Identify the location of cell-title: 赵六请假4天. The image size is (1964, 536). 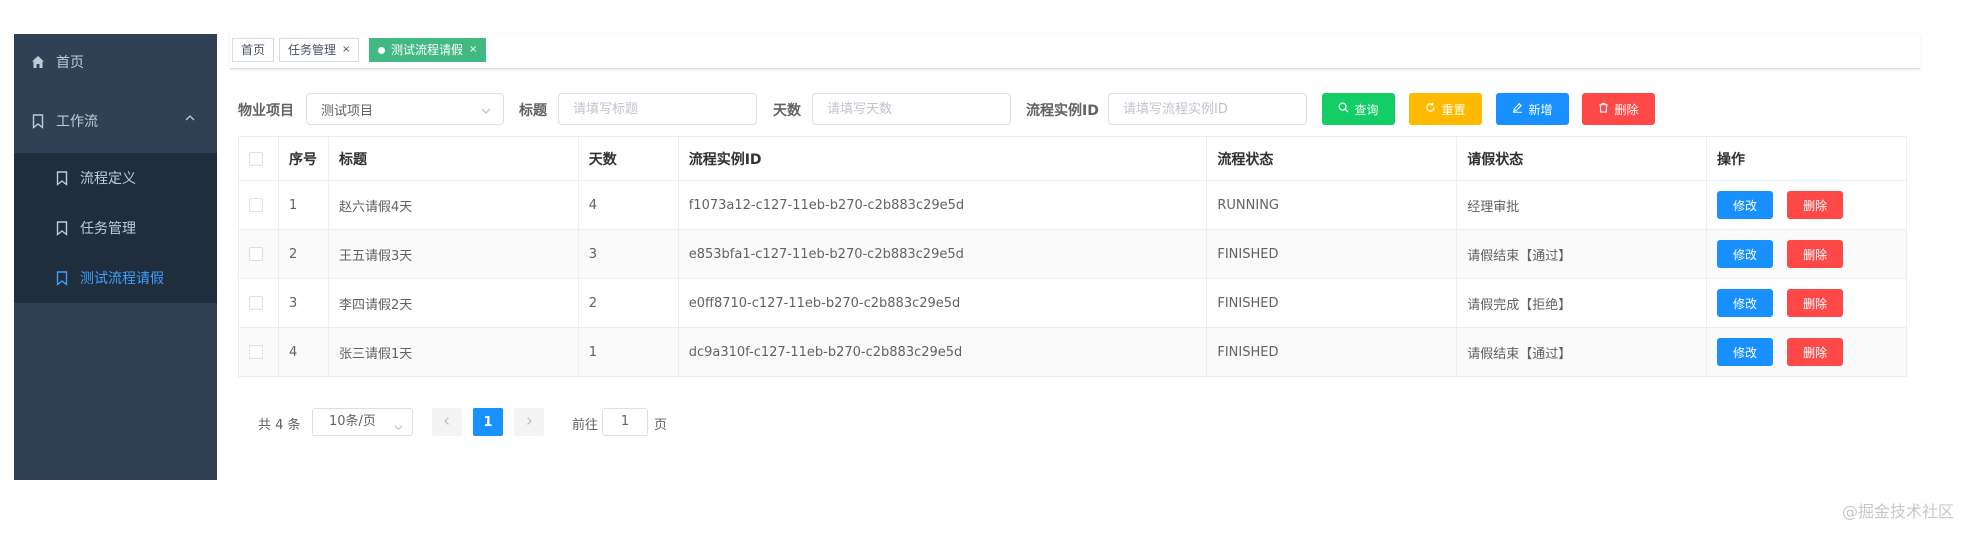
(453, 205).